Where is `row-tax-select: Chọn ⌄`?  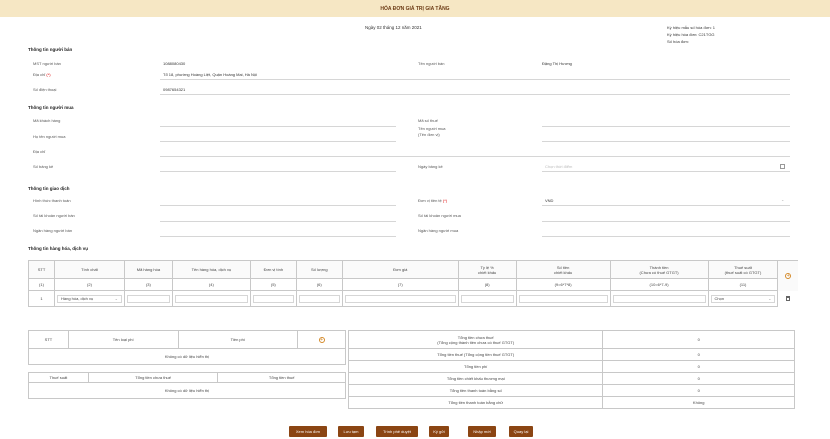
row-tax-select: Chọn ⌄ is located at coordinates (743, 298).